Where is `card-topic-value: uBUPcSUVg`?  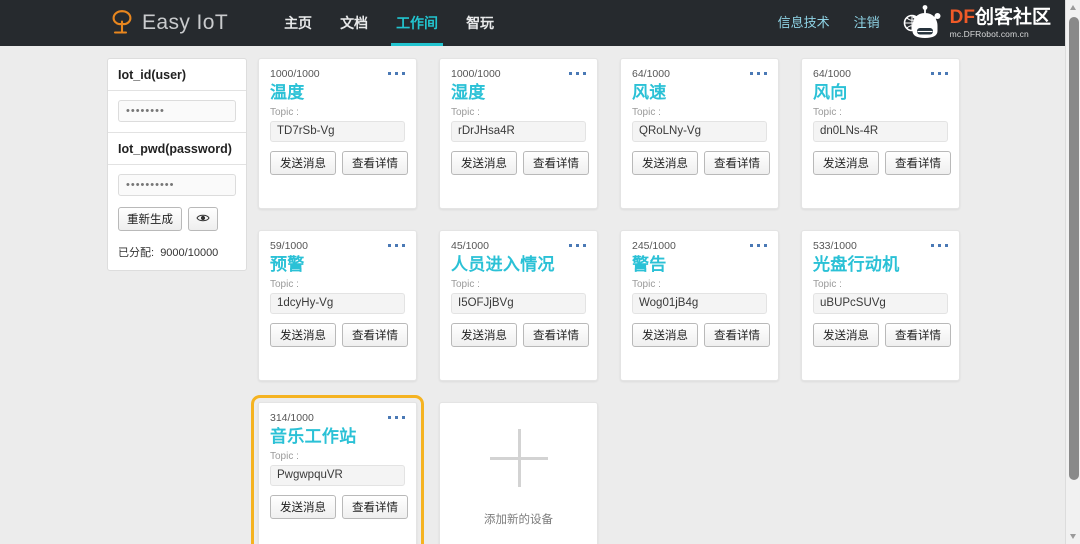 card-topic-value: uBUPcSUVg is located at coordinates (880, 303).